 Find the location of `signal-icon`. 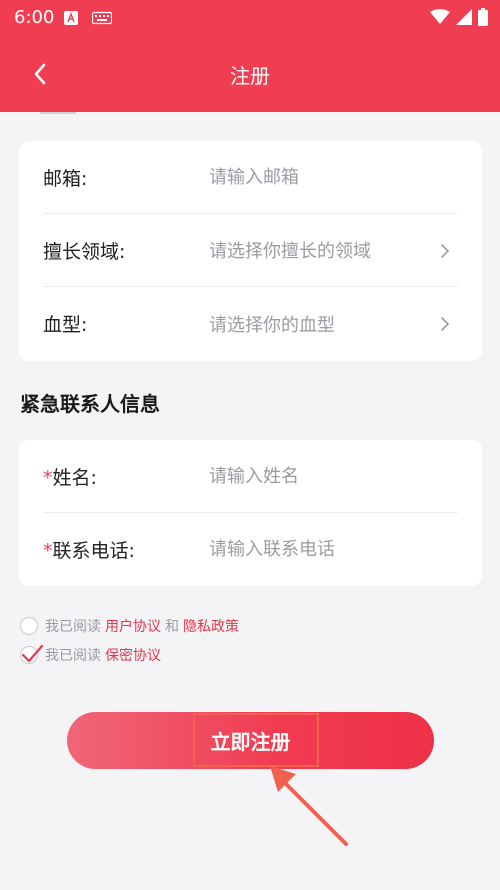

signal-icon is located at coordinates (464, 19).